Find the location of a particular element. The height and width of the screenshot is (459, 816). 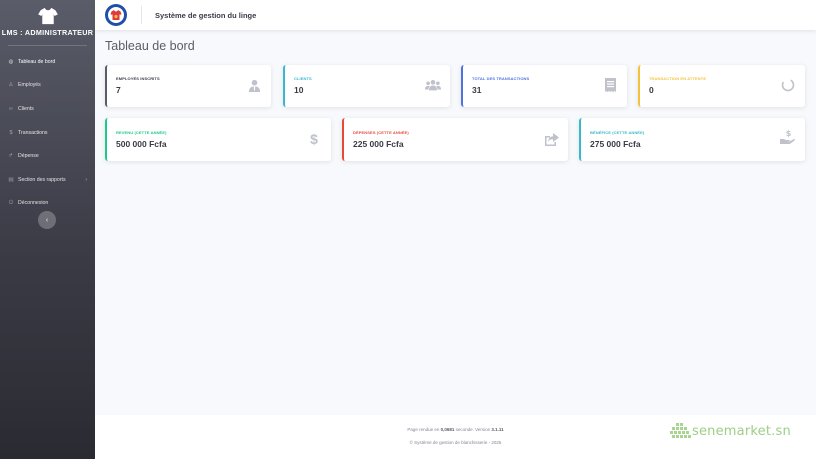

users-icon: ∞ is located at coordinates (11, 108).